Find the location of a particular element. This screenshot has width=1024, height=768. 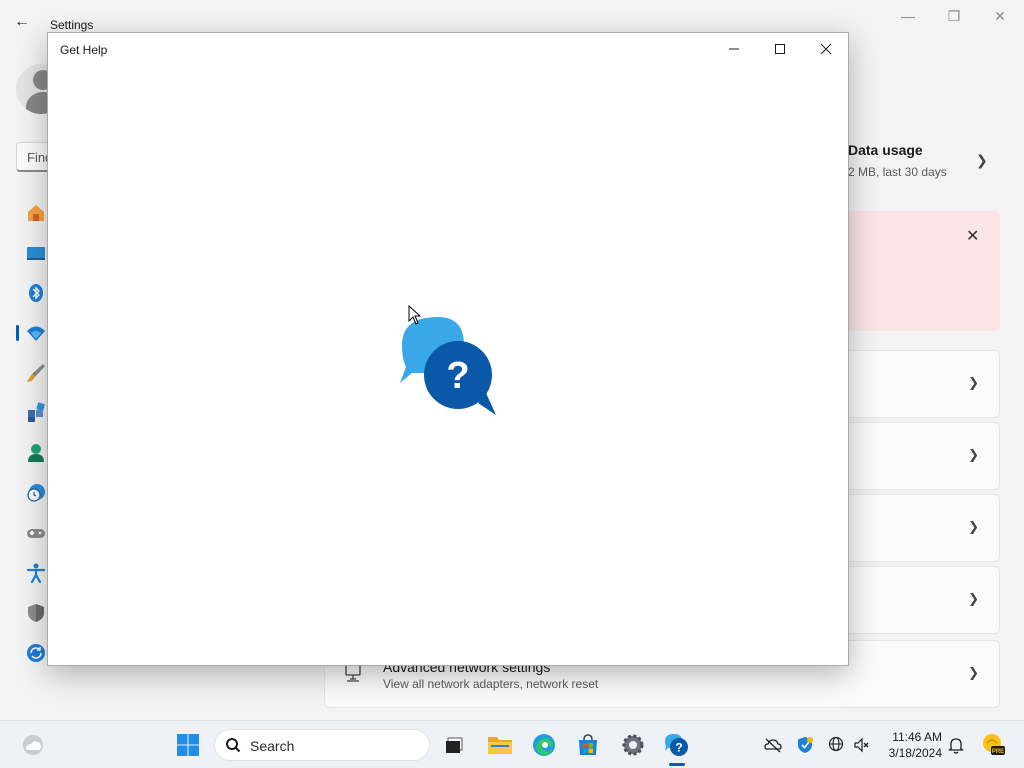

minimize-icon is located at coordinates (734, 49).